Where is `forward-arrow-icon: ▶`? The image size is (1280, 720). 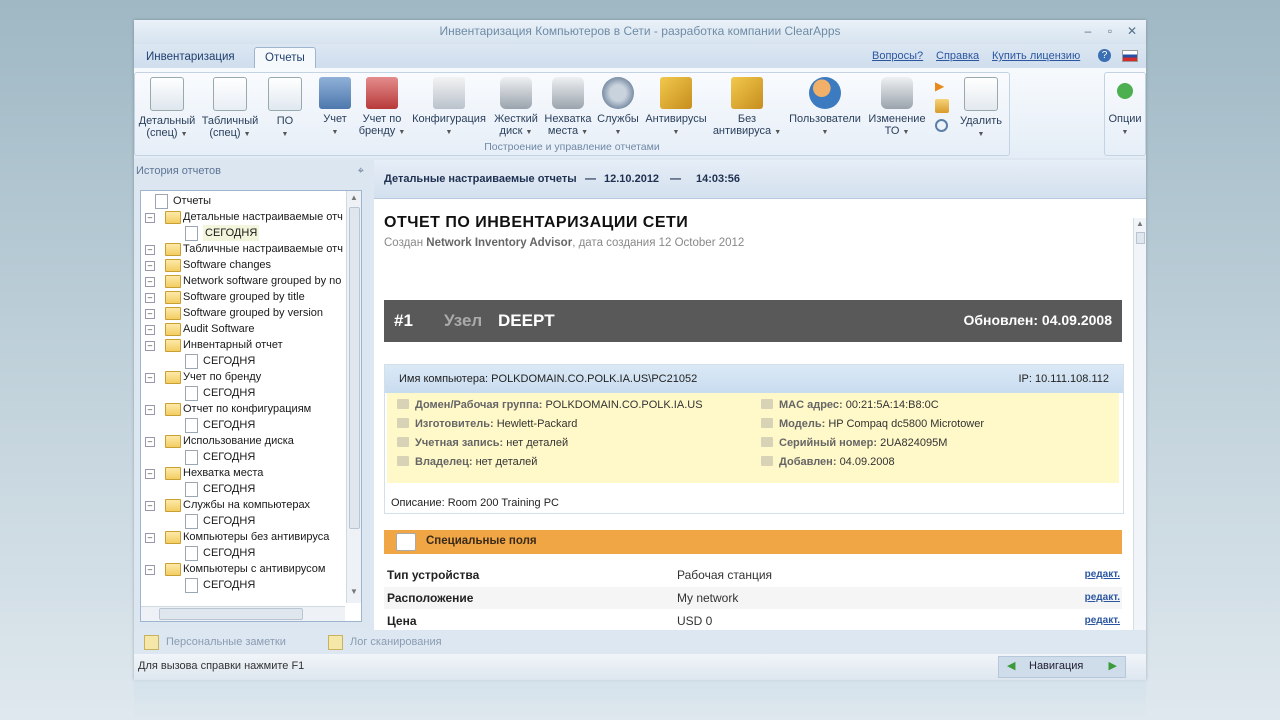 forward-arrow-icon: ▶ is located at coordinates (1113, 665).